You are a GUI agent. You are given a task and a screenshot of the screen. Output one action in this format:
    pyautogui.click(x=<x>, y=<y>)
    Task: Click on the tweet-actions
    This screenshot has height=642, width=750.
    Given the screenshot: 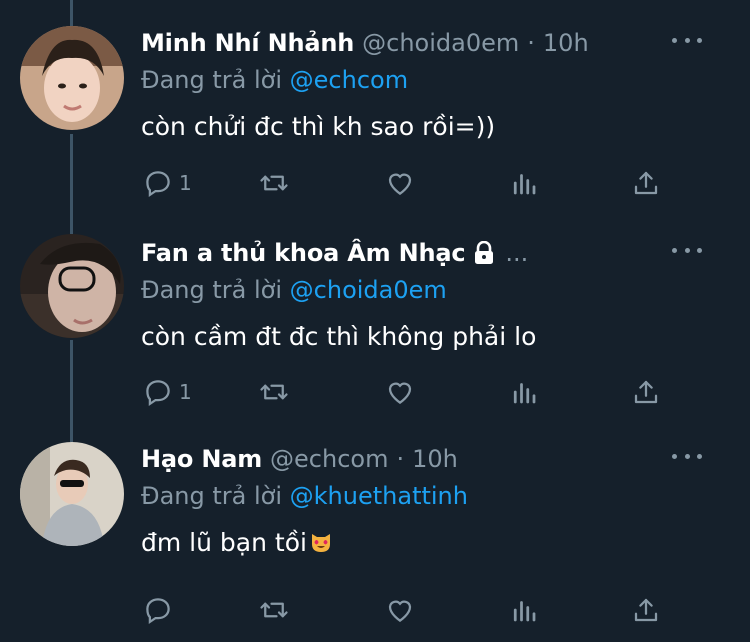 What is the action you would take?
    pyautogui.click(x=411, y=610)
    